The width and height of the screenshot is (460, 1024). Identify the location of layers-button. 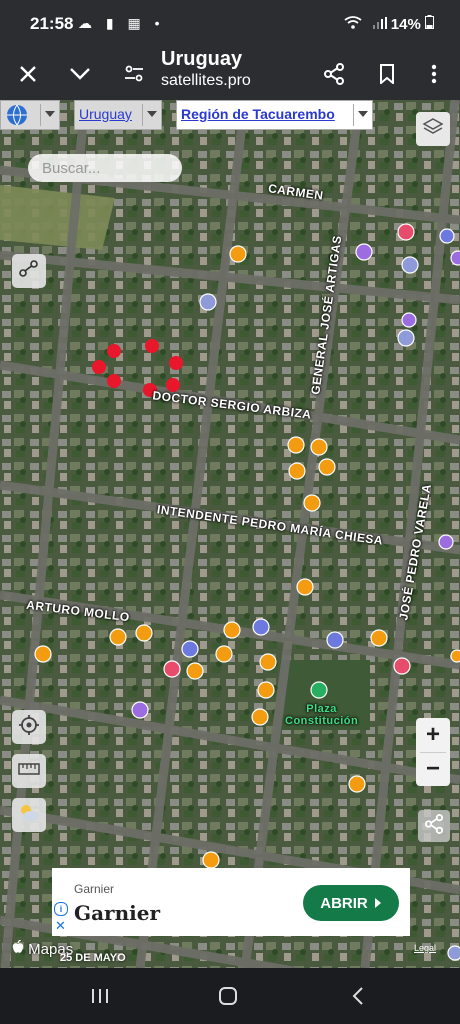
(433, 129).